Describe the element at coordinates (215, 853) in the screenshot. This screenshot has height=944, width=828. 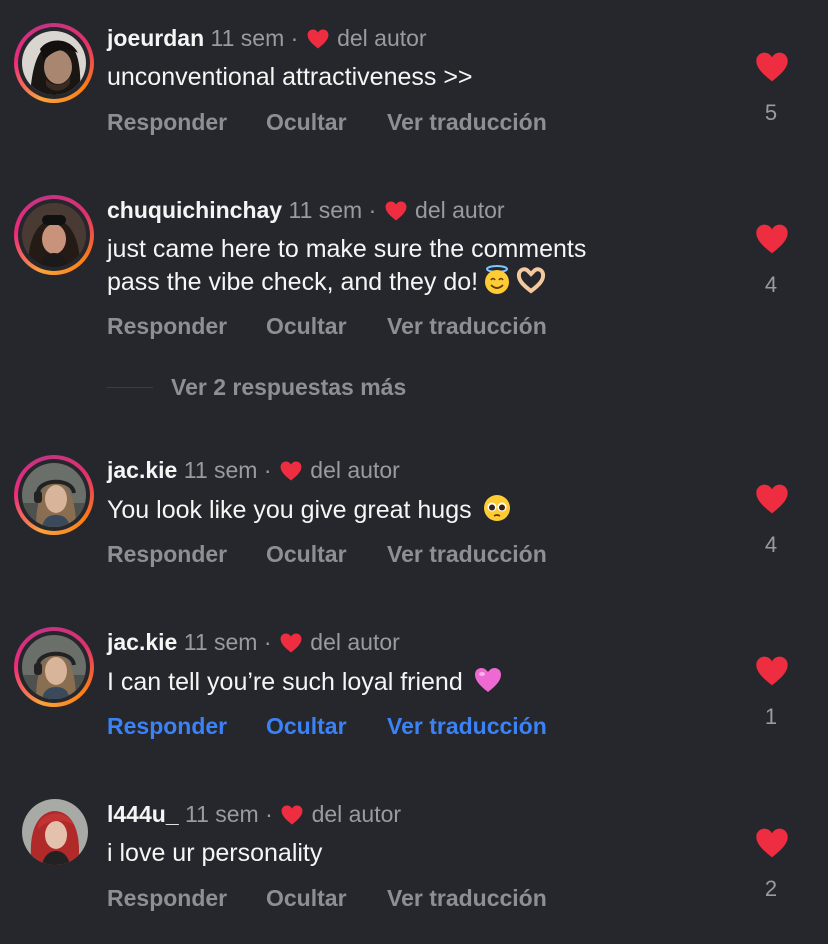
I see `comment-text: i love ur personality` at that location.